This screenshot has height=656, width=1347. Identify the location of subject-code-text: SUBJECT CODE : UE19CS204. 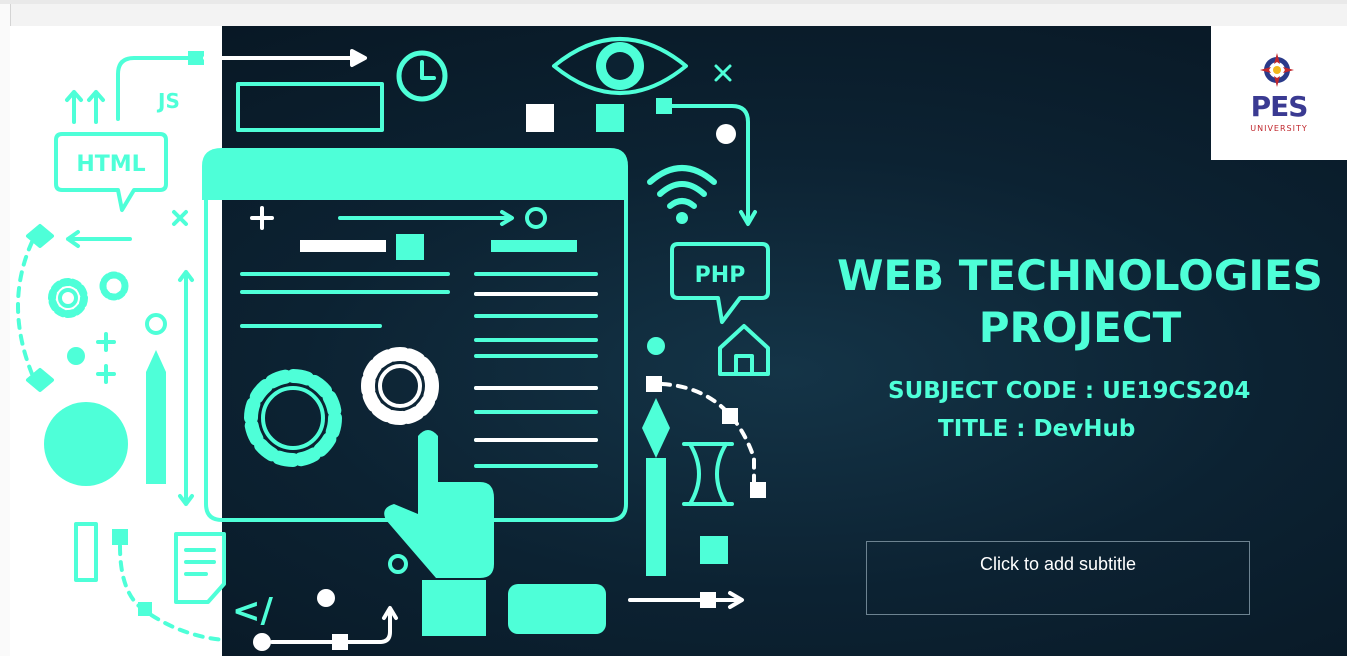
(1069, 391).